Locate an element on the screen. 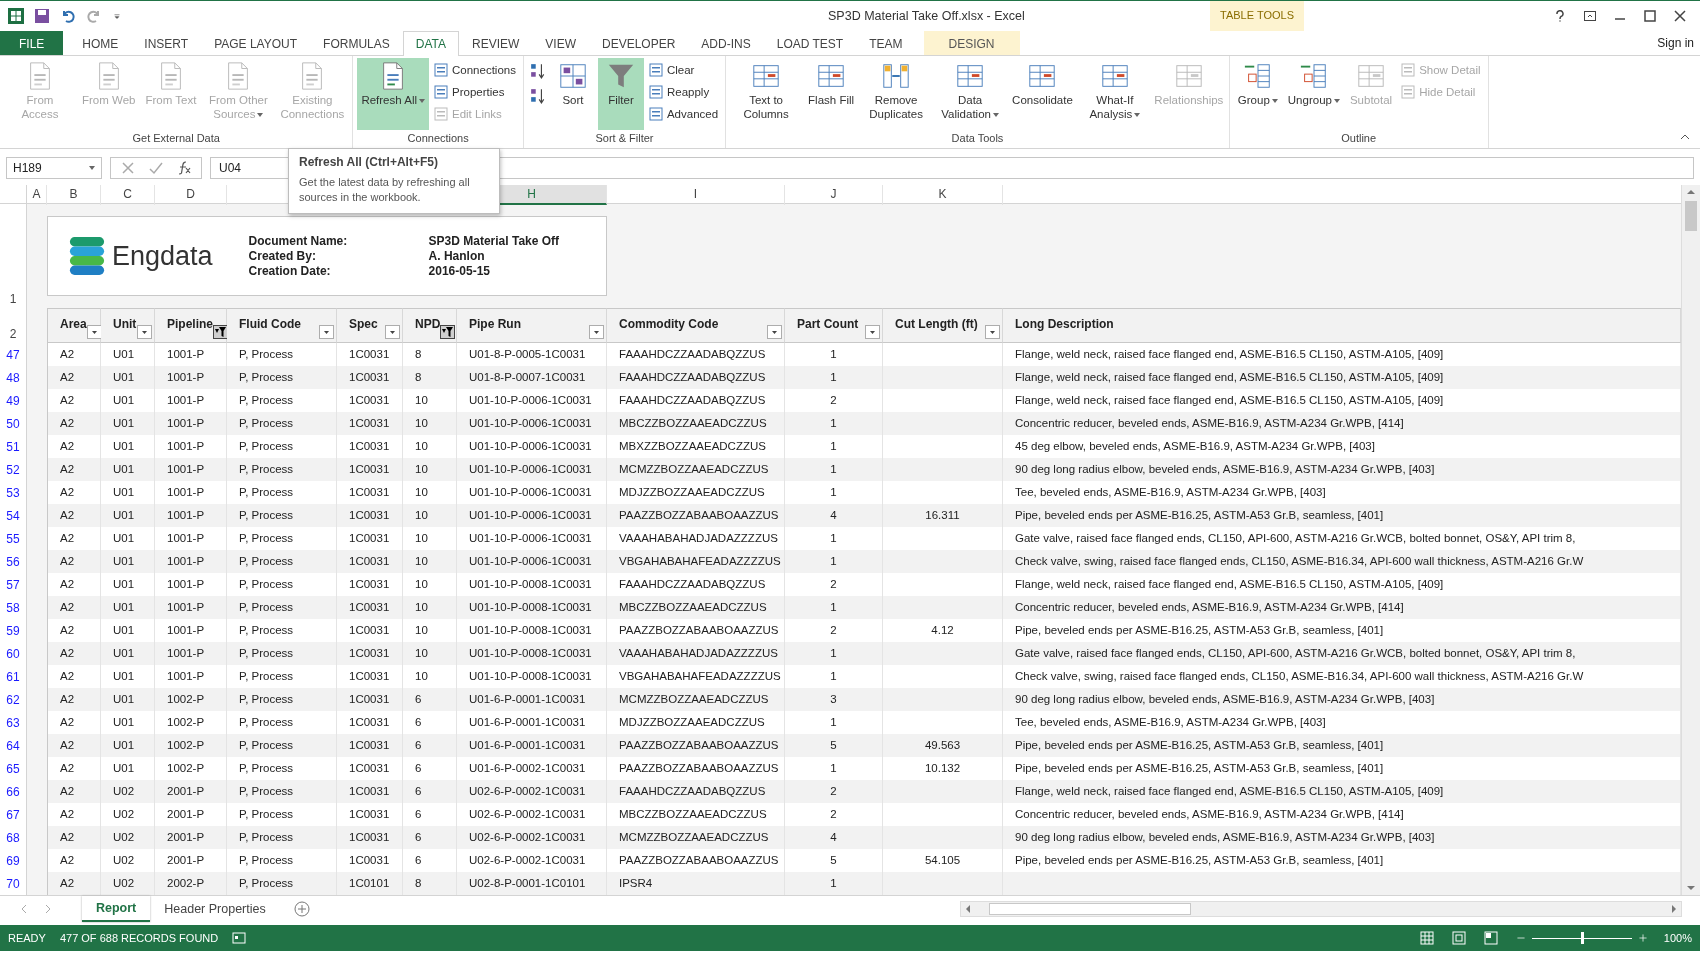 Image resolution: width=1700 pixels, height=956 pixels. row-number: 54 is located at coordinates (13, 515).